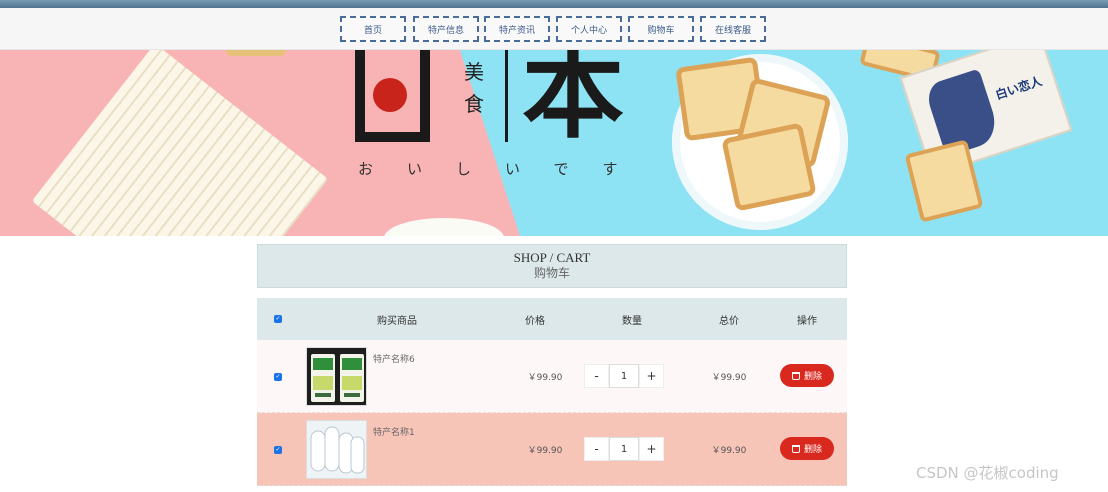 This screenshot has width=1108, height=492. I want to click on cart-header-row: ✓ 购买商品 价格 数量 总价 操作, so click(552, 319).